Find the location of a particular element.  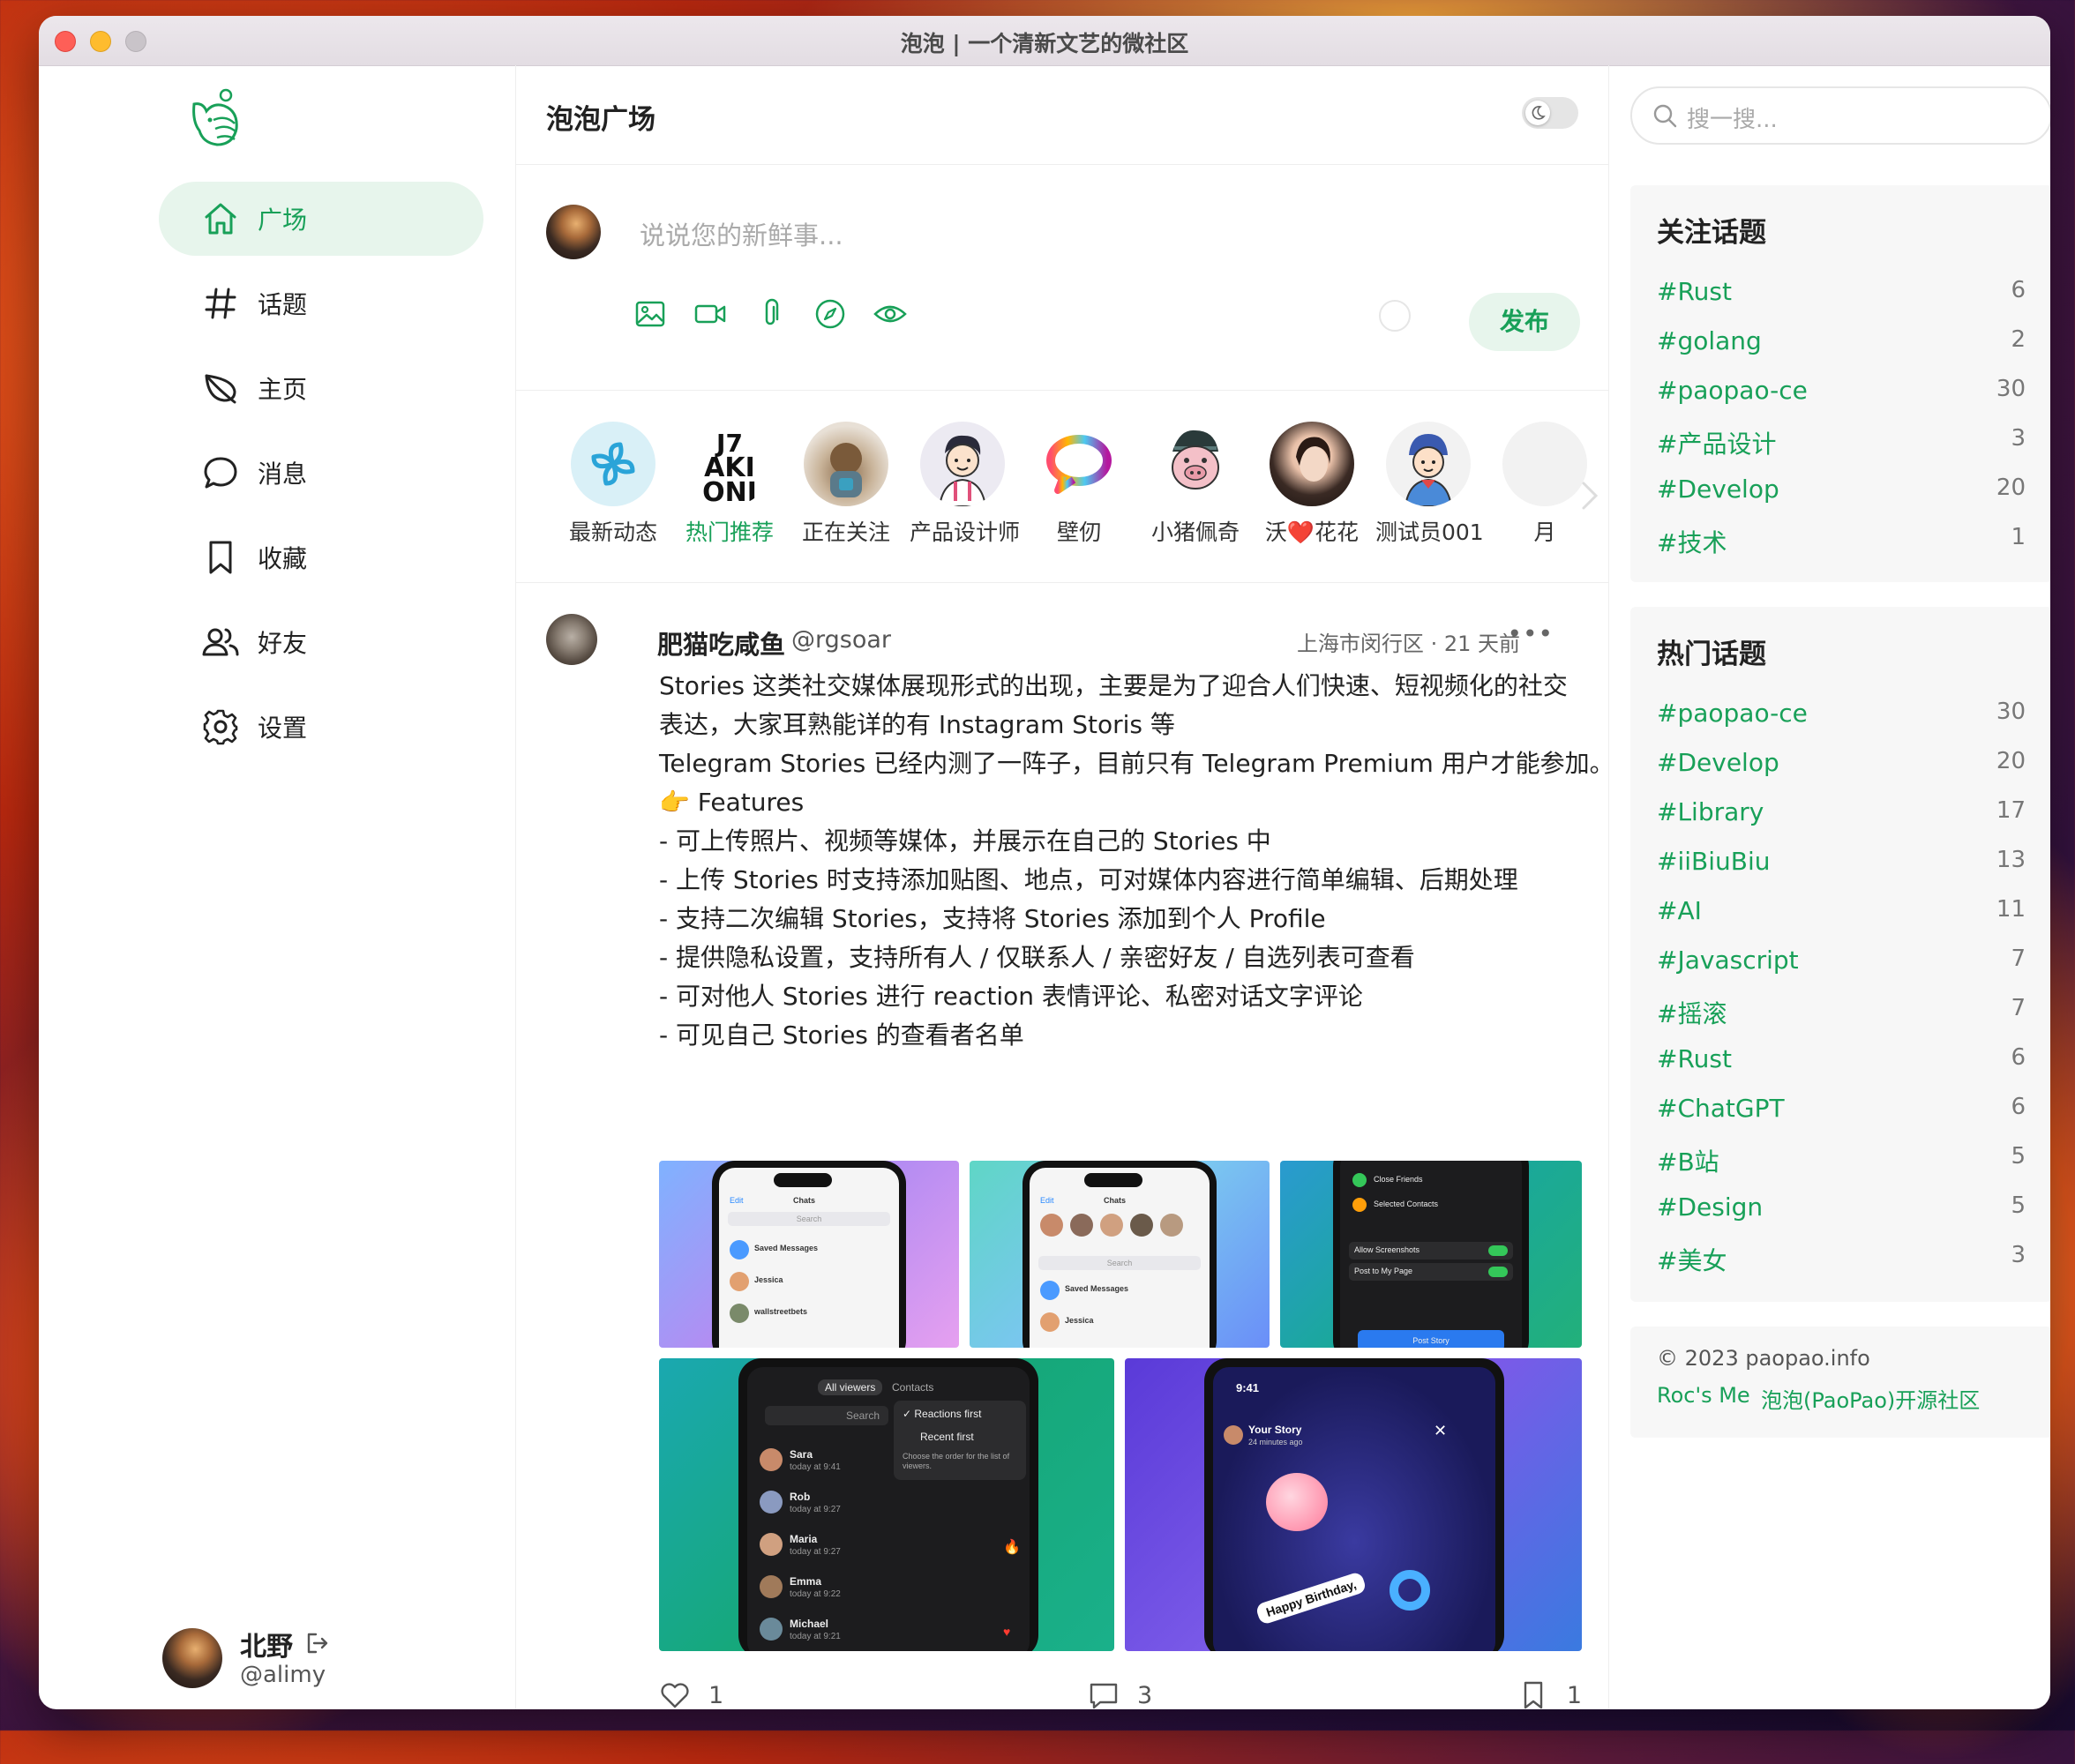

video-upload-icon is located at coordinates (710, 314).